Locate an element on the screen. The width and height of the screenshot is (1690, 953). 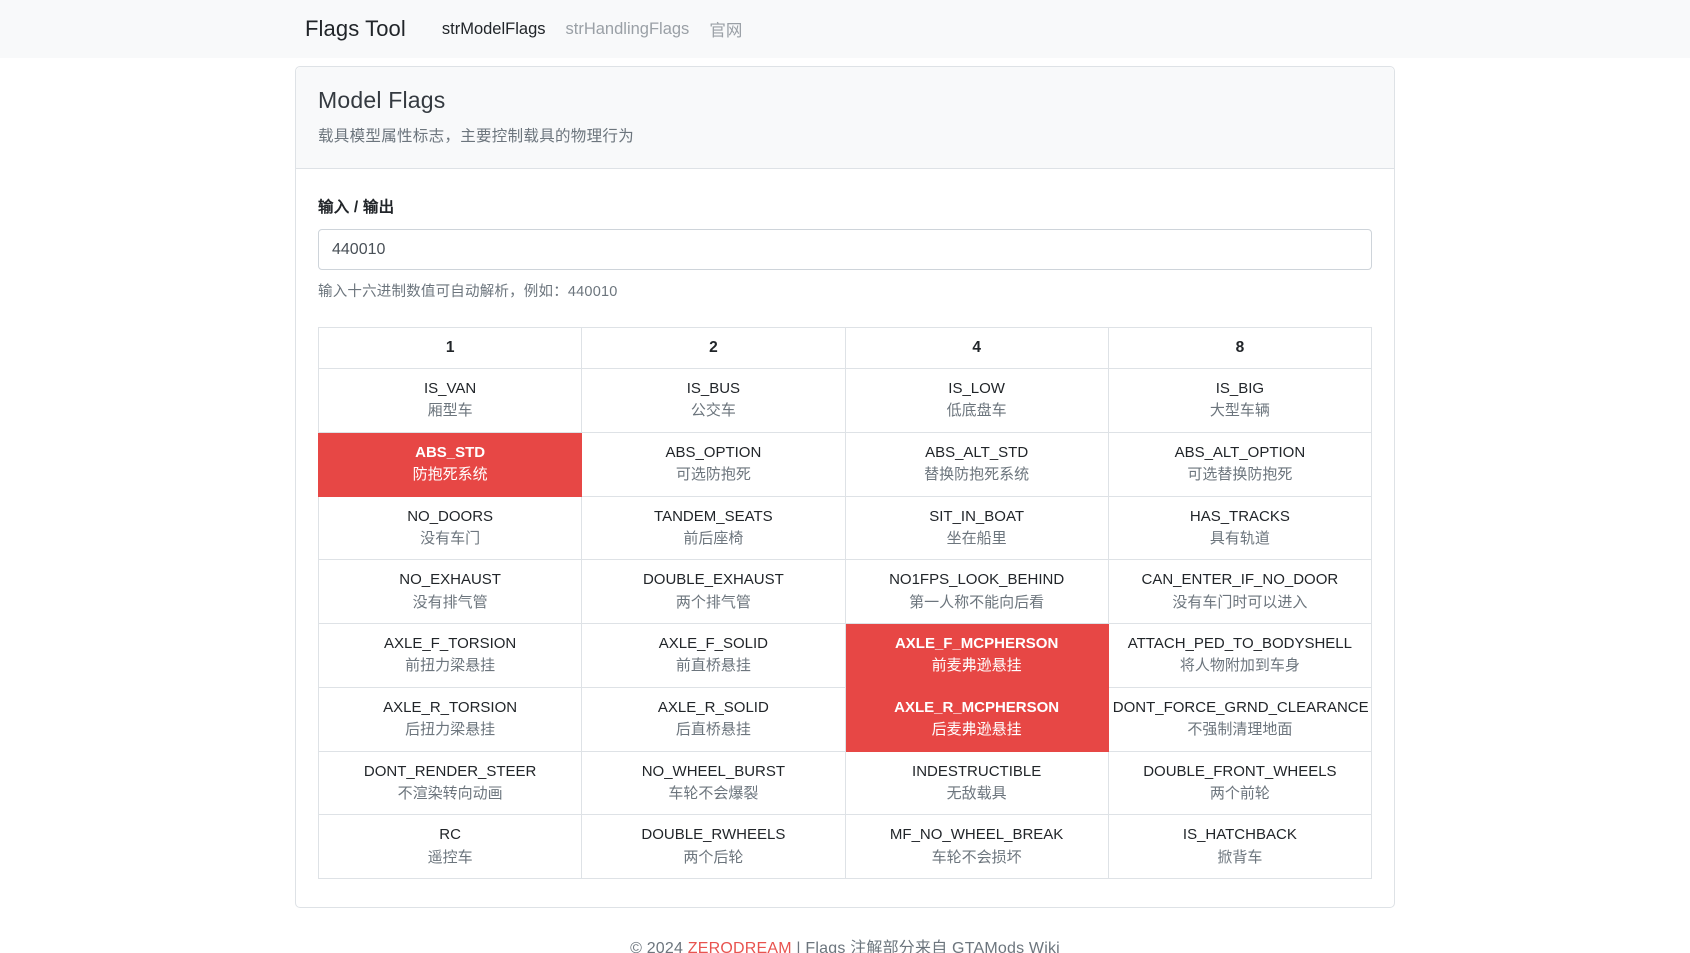
flag-cell-no1fps-look-behind: NO1FPS_LOOK_BEHIND 第一人称不能向后看 is located at coordinates (976, 591).